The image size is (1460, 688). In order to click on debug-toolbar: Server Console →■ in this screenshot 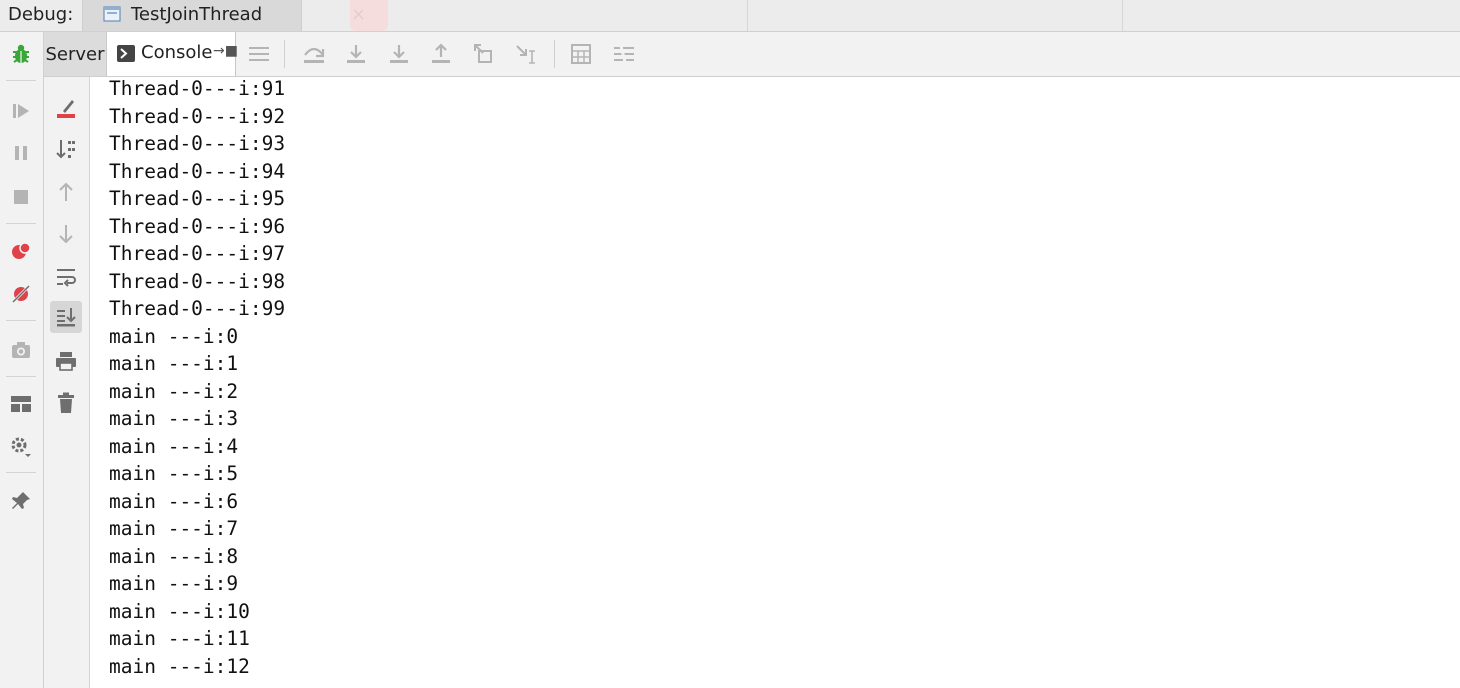, I will do `click(752, 54)`.